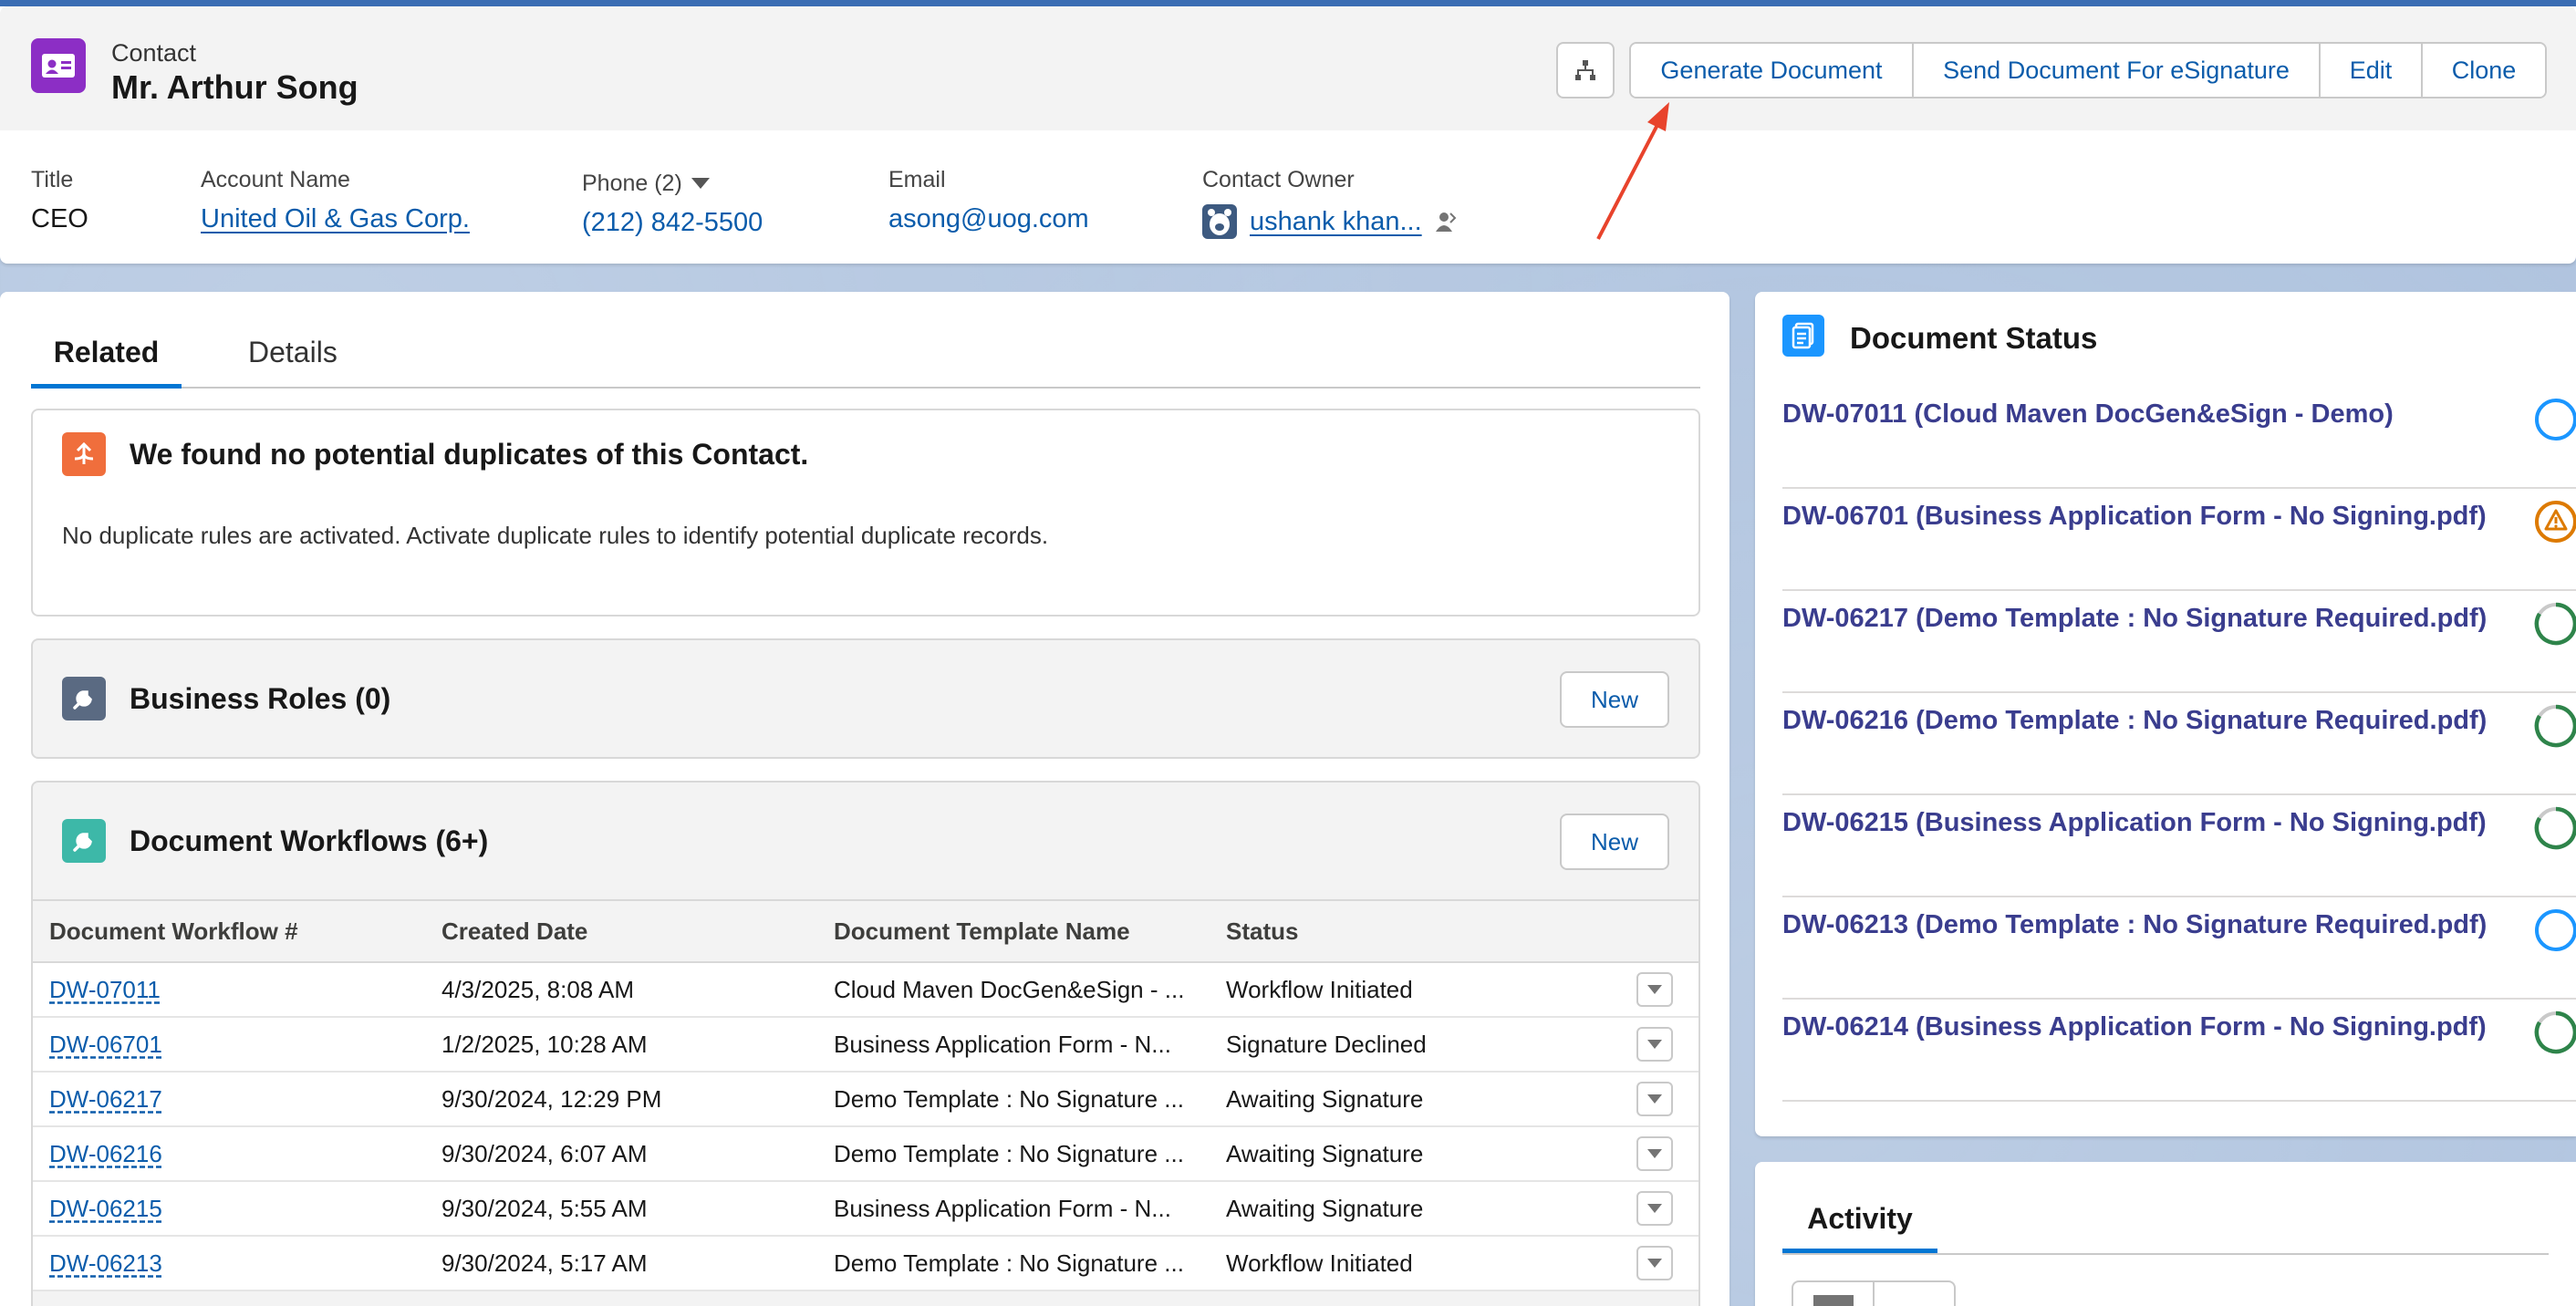 The height and width of the screenshot is (1306, 2576). I want to click on business-roles-new-button: New, so click(1614, 699).